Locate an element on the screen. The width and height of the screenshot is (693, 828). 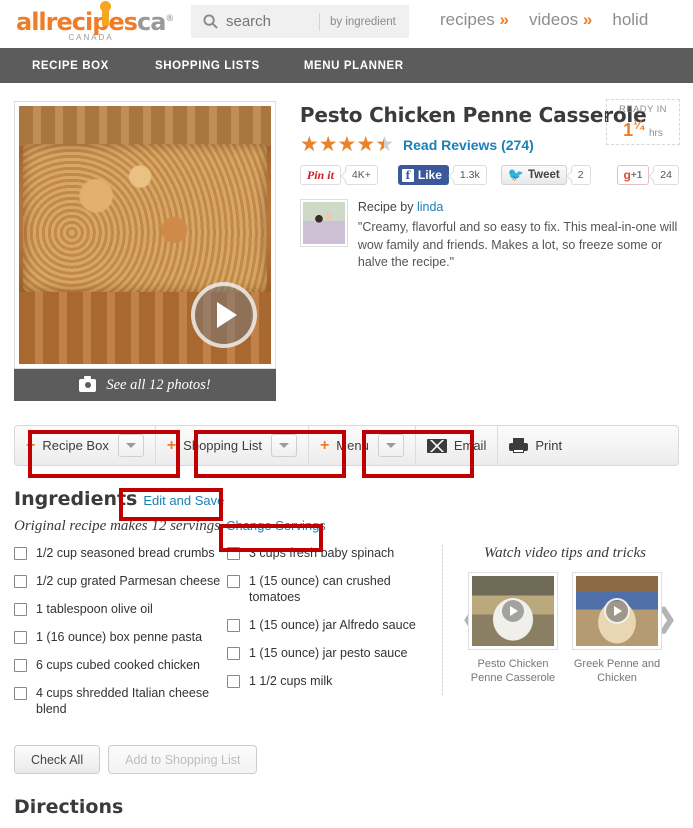
topnav-label: recipes is located at coordinates (467, 19).